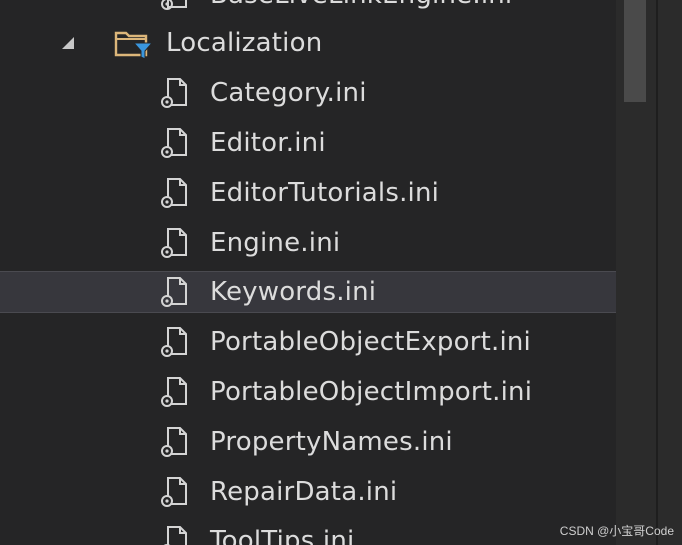 The height and width of the screenshot is (545, 682). What do you see at coordinates (288, 93) in the screenshot?
I see `tree-item-label: Category.ini` at bounding box center [288, 93].